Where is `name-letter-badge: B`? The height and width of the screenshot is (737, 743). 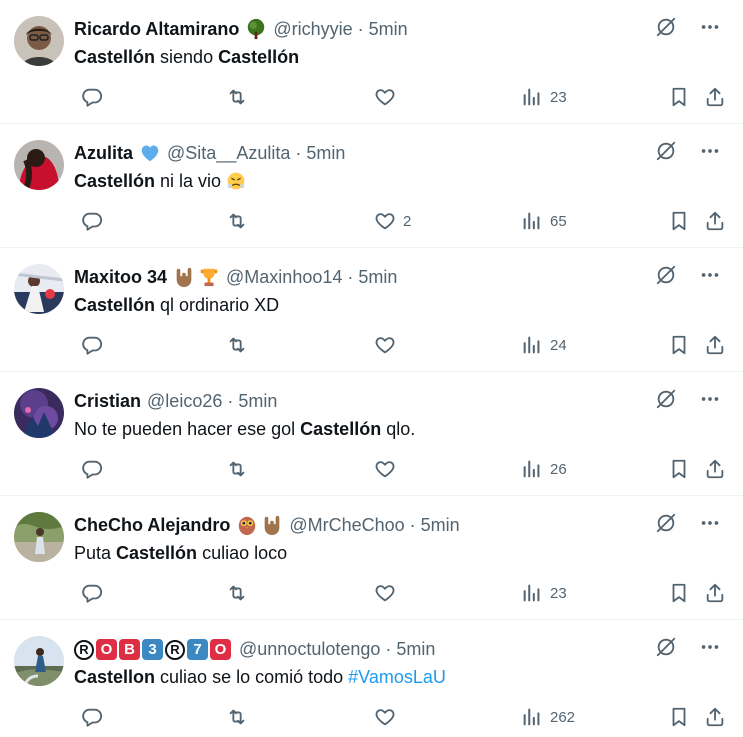 name-letter-badge: B is located at coordinates (129, 649).